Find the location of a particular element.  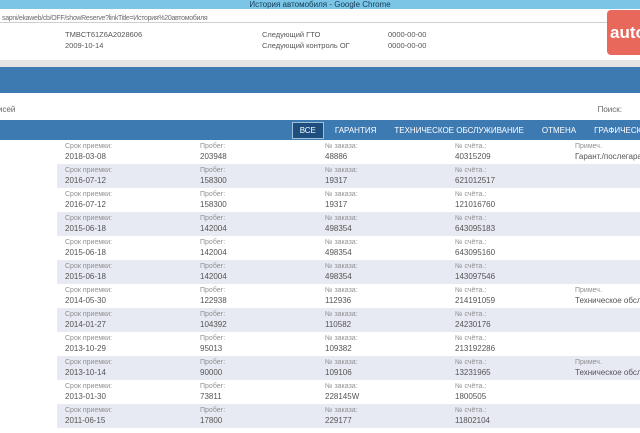

cell-date-value: 2013-10-14 is located at coordinates (85, 372).